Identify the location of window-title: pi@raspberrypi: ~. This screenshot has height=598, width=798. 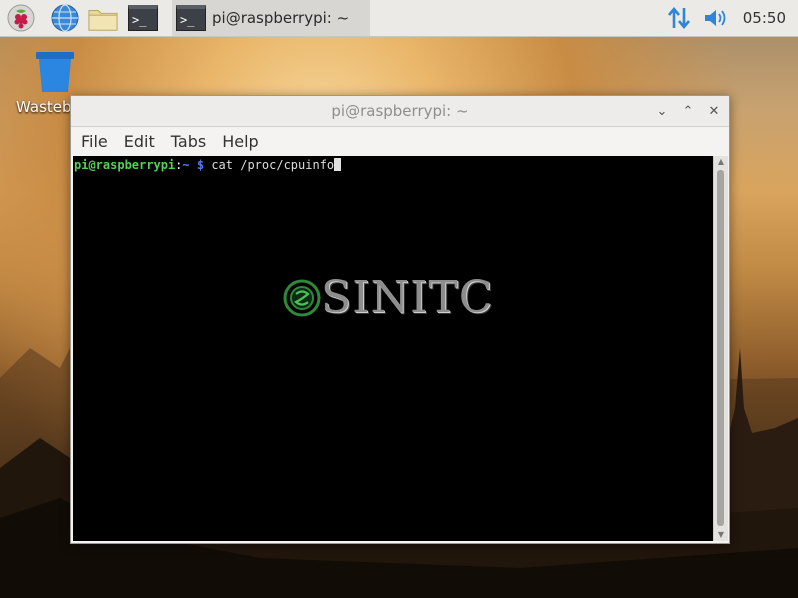
(400, 111).